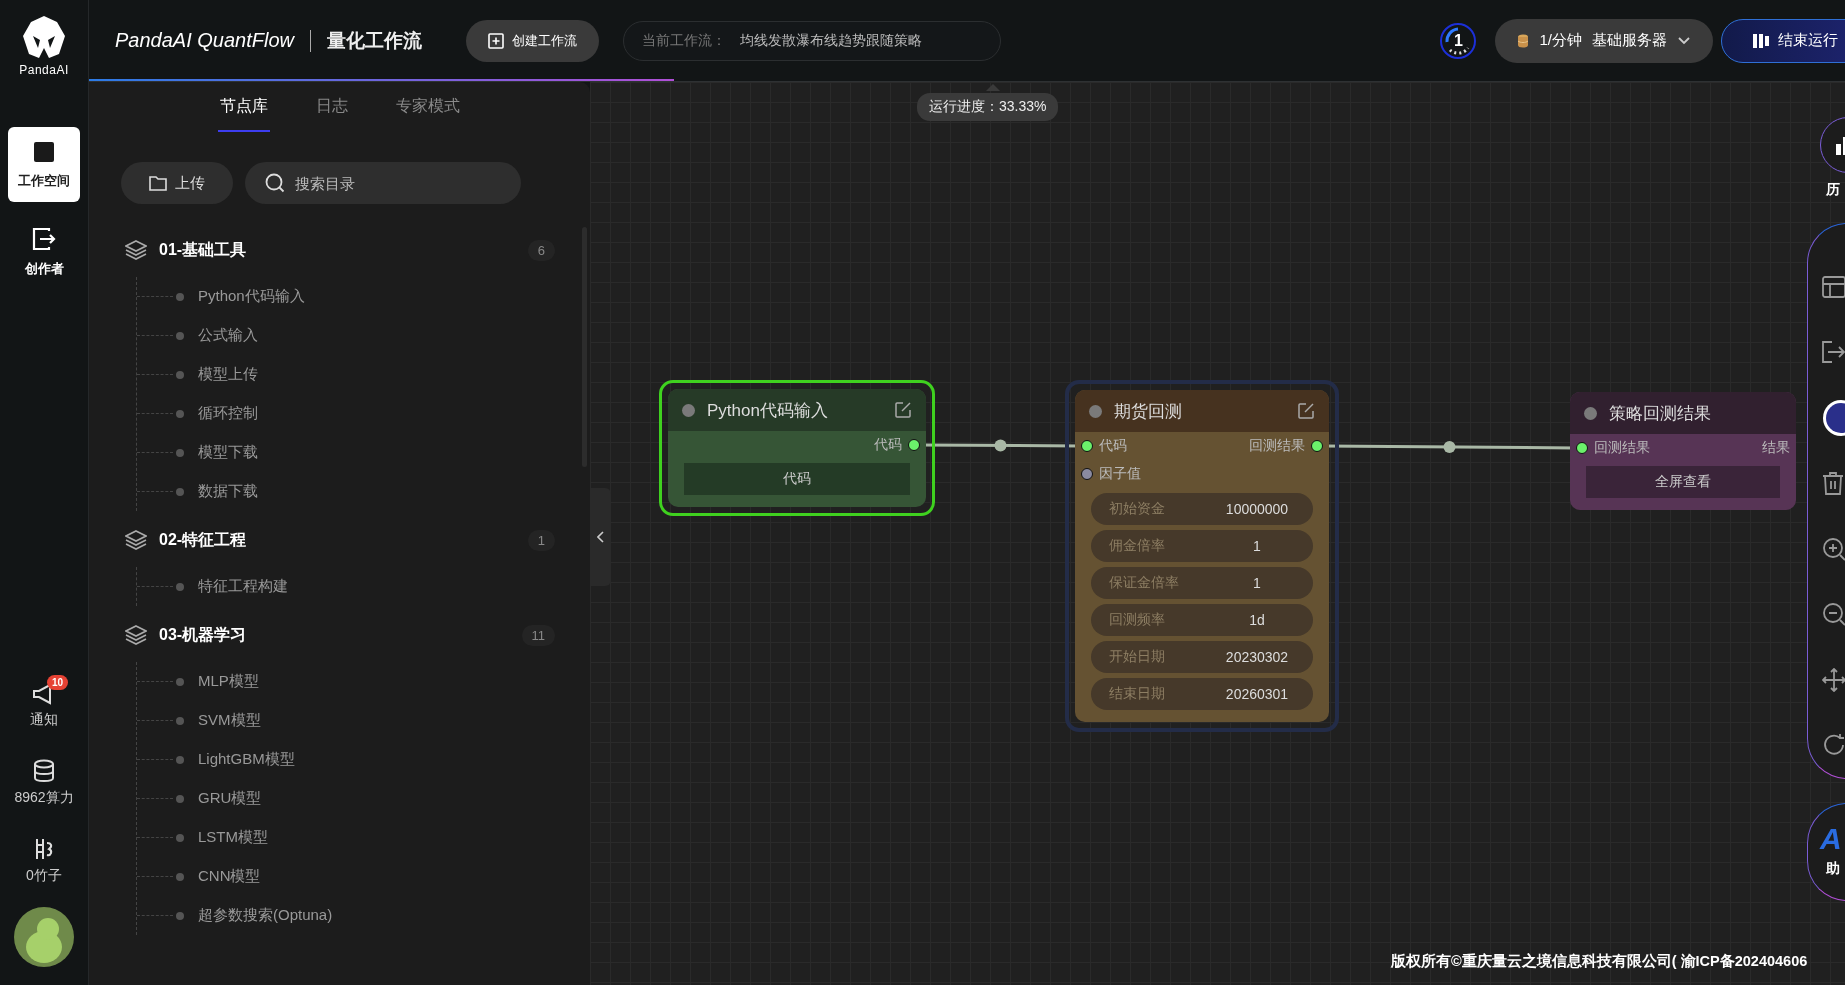 This screenshot has height=985, width=1845. What do you see at coordinates (1120, 474) in the screenshot?
I see `port-label: 因子值` at bounding box center [1120, 474].